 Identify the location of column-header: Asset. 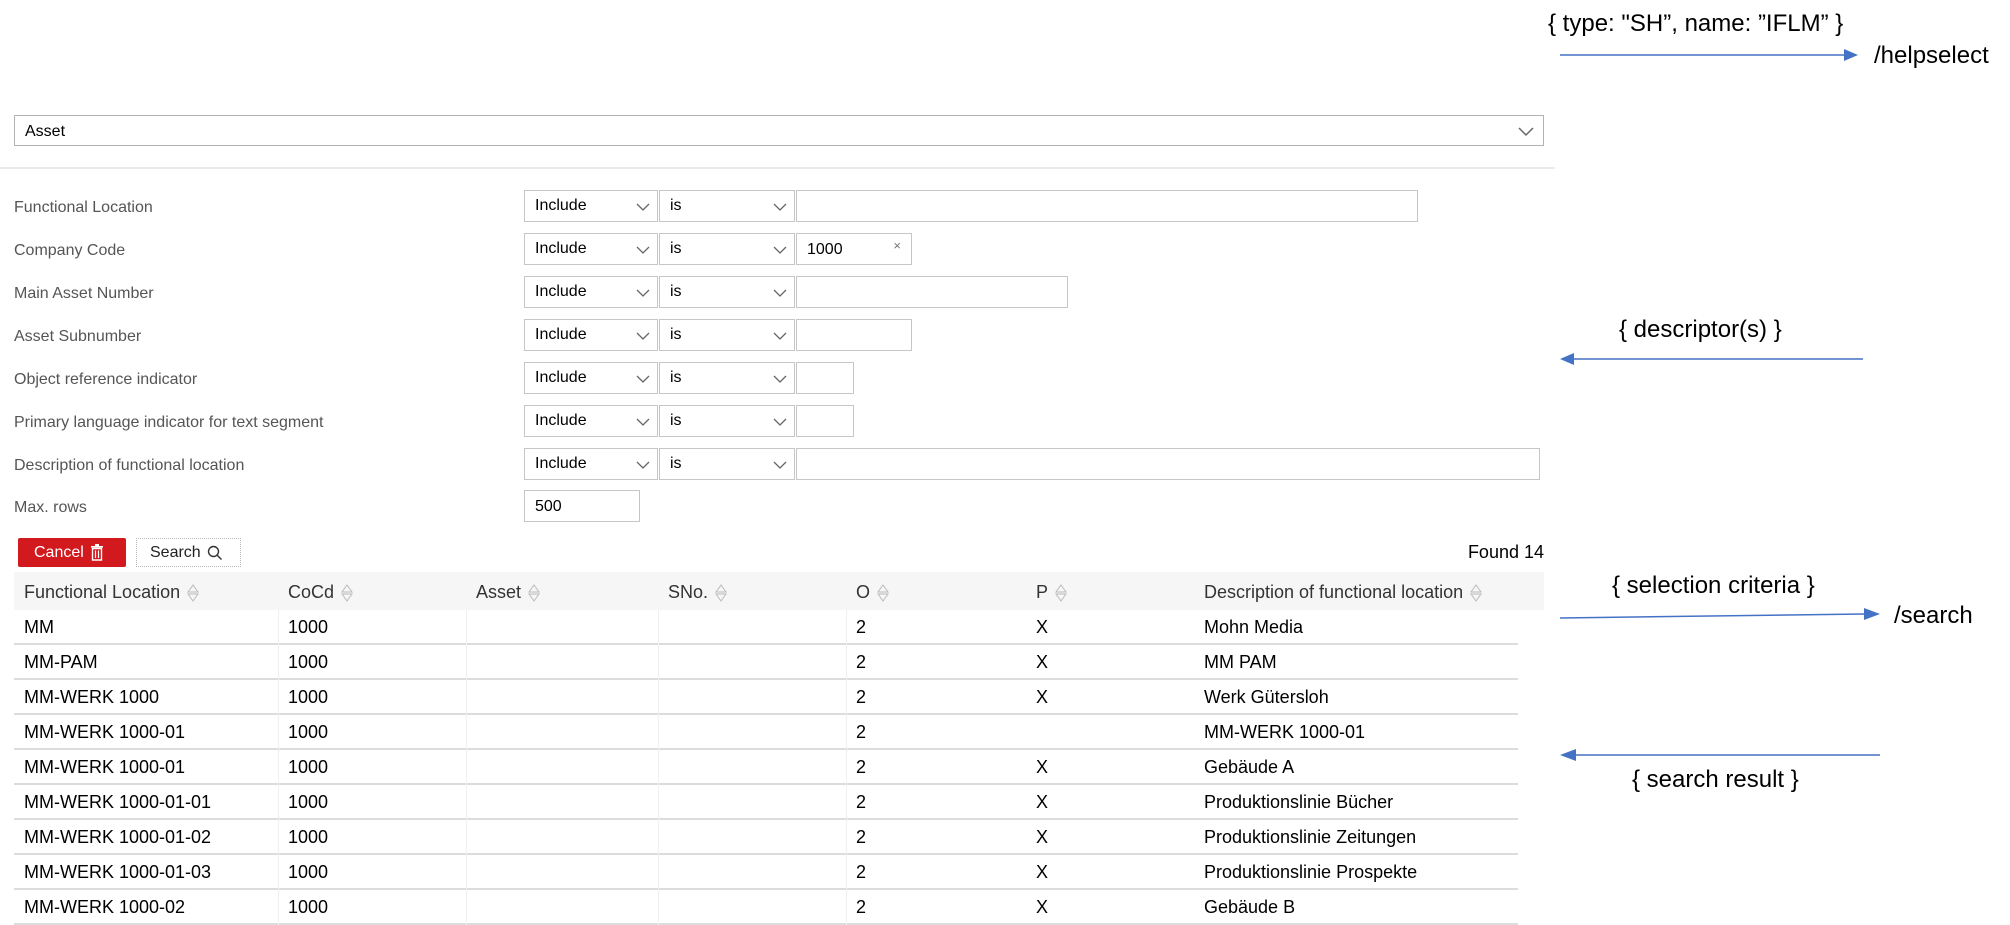
(508, 592).